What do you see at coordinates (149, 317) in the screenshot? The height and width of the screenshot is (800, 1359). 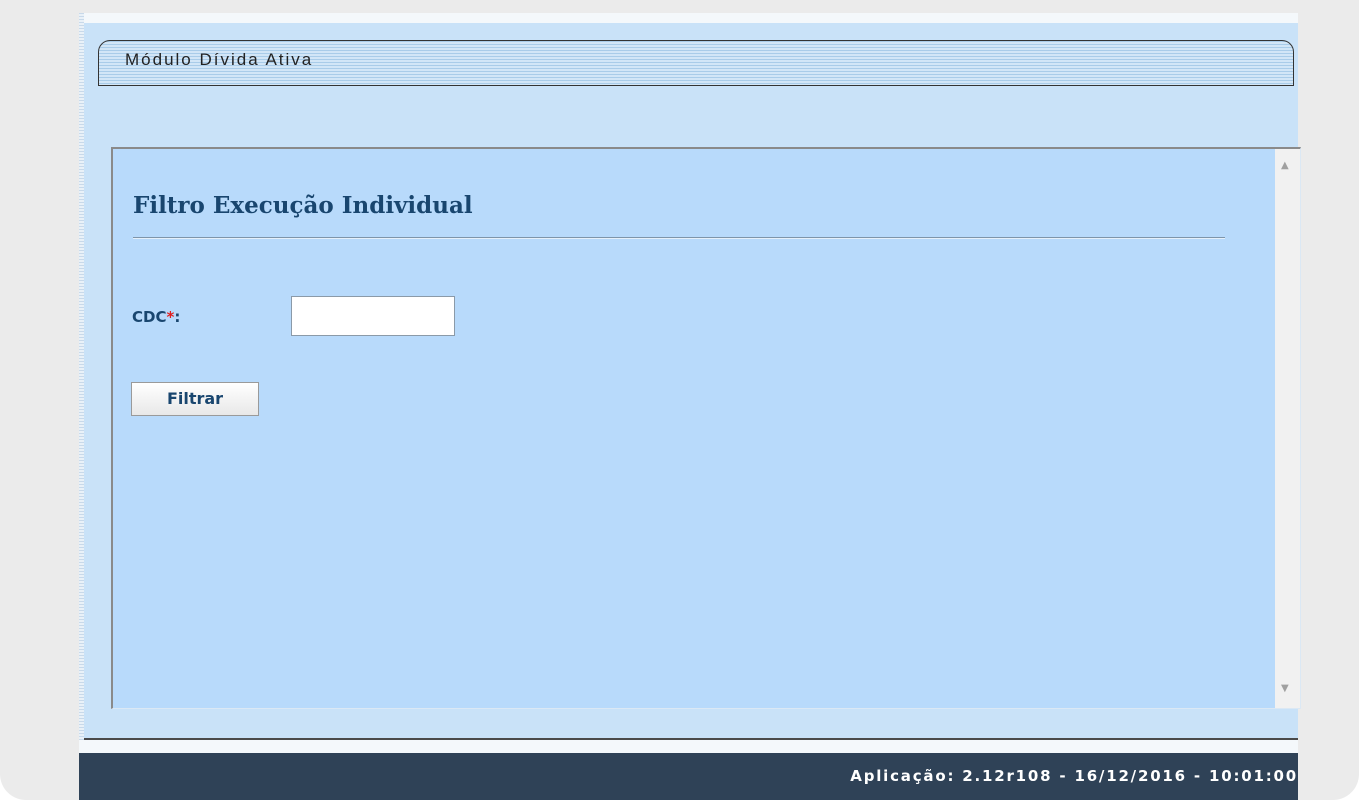 I see `cdc-label-text: CDC` at bounding box center [149, 317].